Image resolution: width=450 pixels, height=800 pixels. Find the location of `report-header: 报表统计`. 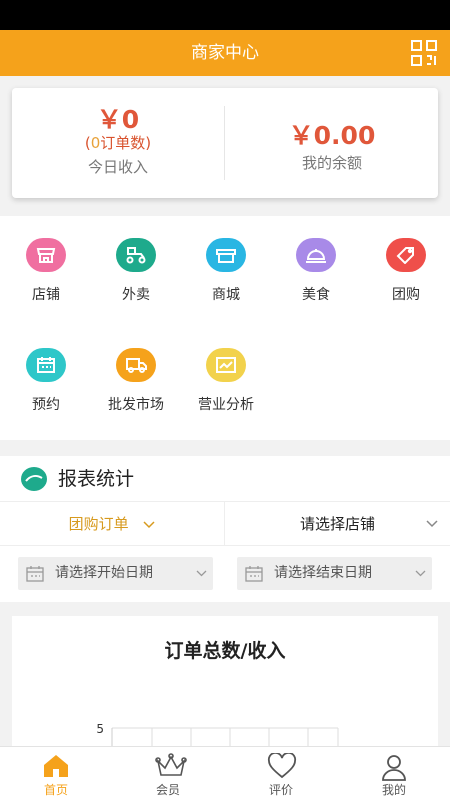

report-header: 报表统计 is located at coordinates (225, 479).